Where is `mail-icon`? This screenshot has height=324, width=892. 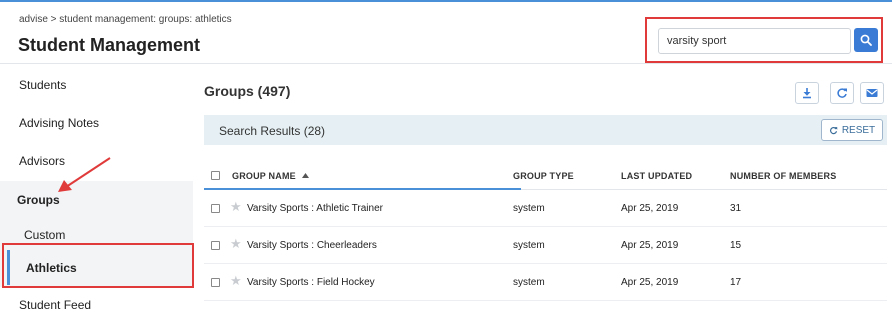
mail-icon is located at coordinates (872, 93).